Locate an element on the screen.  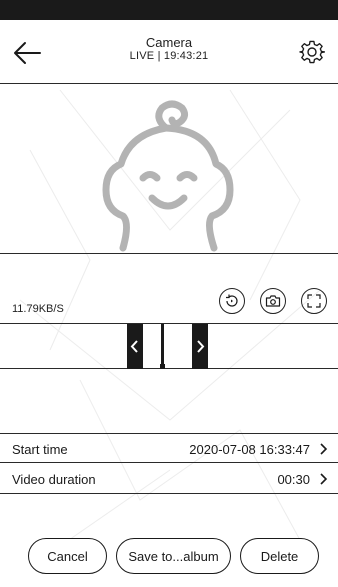
chevron-left-icon is located at coordinates (134, 346).